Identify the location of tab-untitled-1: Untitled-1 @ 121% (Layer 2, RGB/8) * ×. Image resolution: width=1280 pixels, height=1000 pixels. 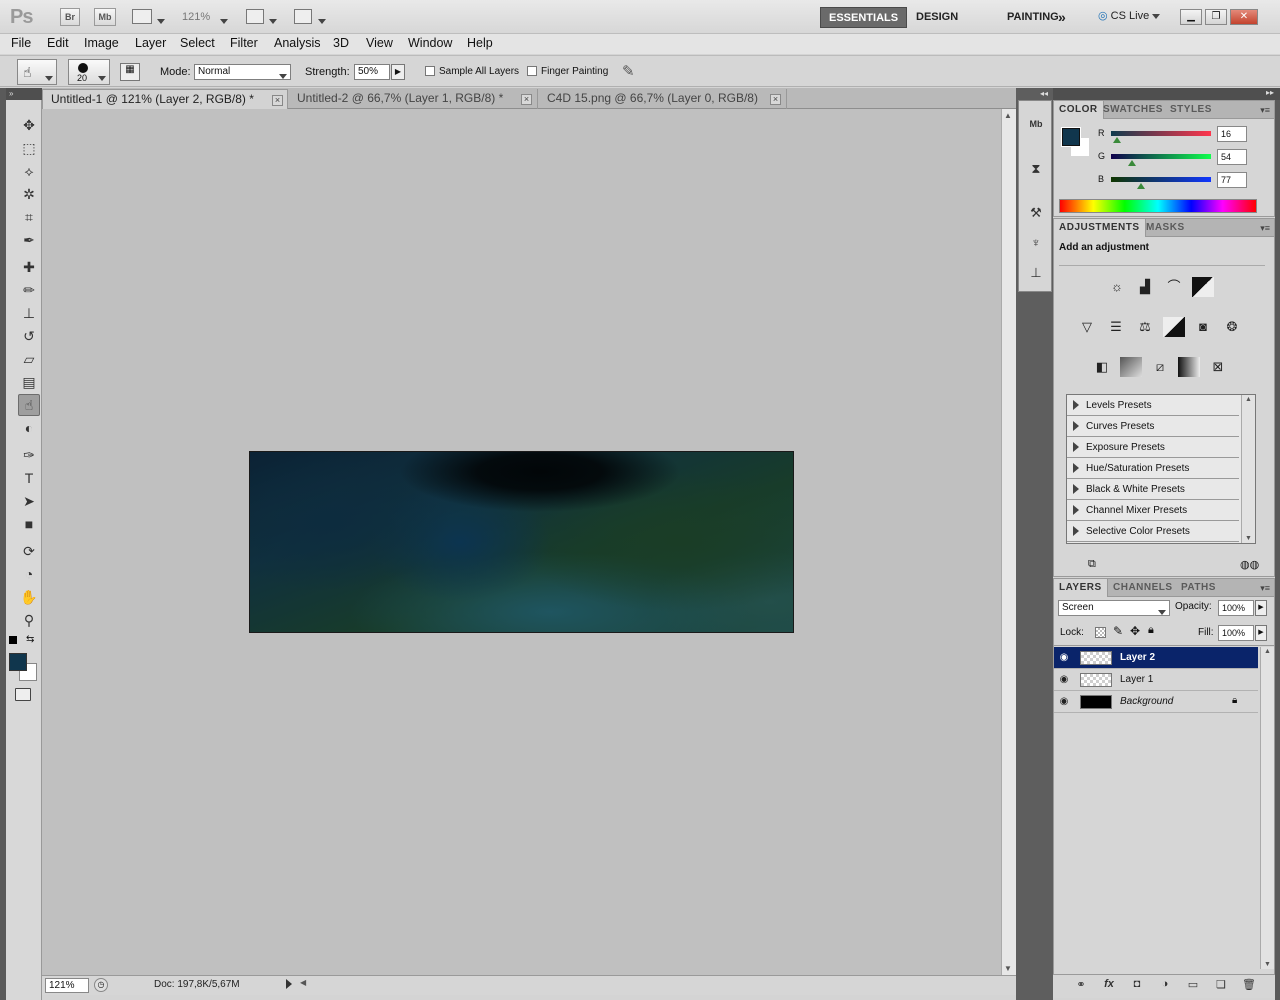
(165, 99).